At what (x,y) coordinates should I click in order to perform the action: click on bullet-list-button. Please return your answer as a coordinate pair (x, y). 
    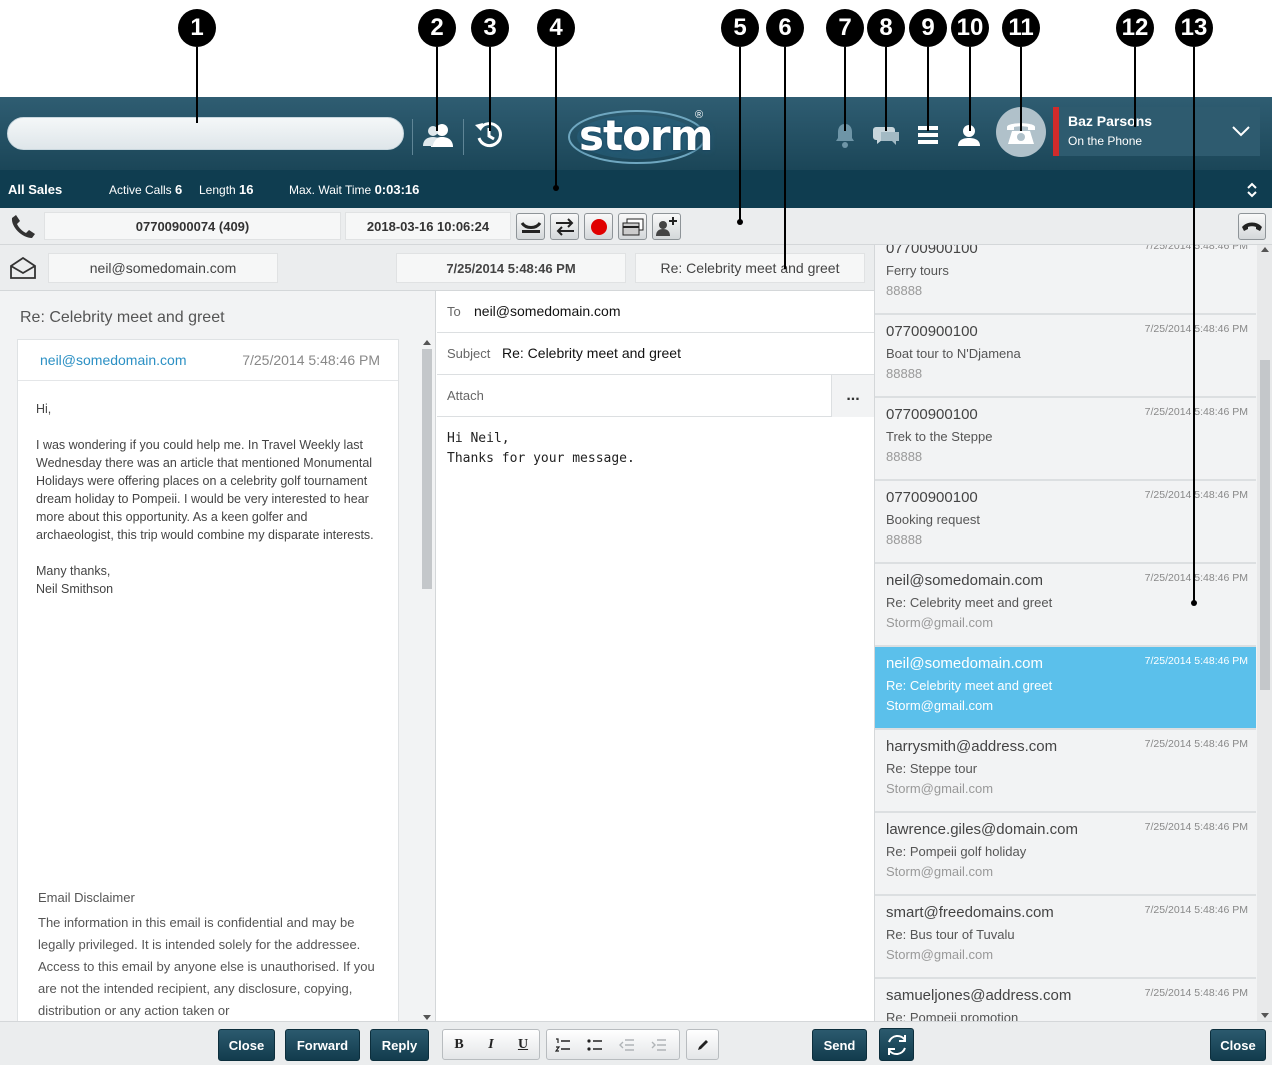
    Looking at the image, I should click on (595, 1044).